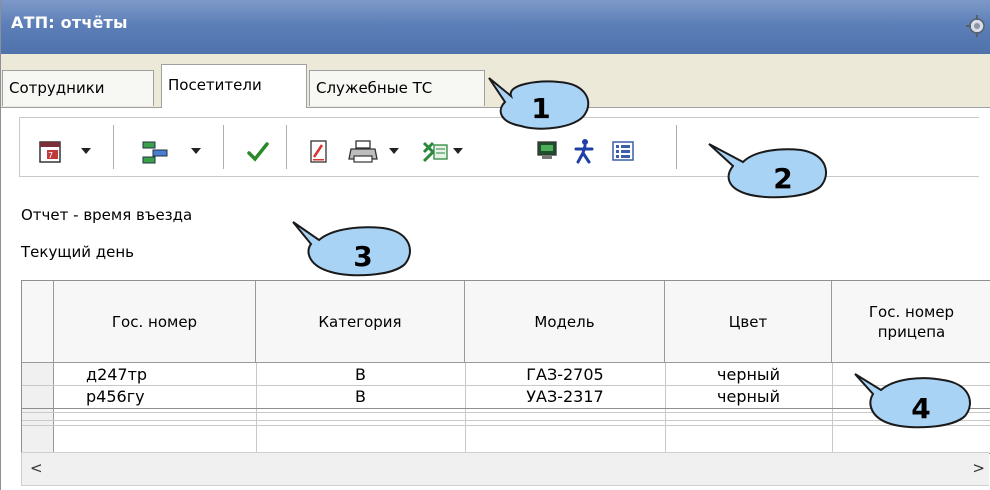  Describe the element at coordinates (435, 152) in the screenshot. I see `excel-icon` at that location.